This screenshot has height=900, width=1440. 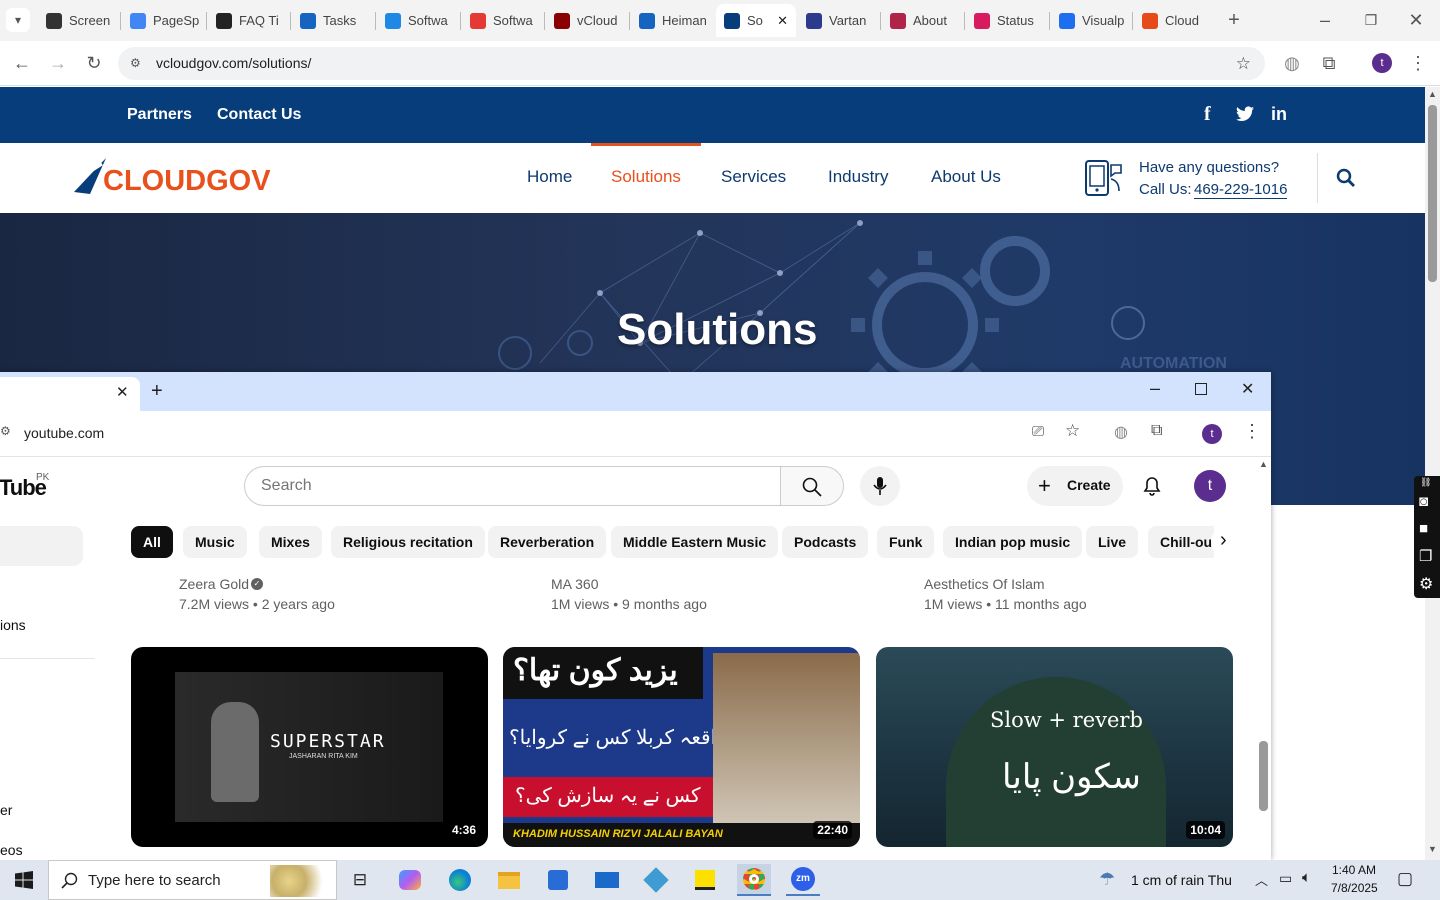 I want to click on minimize-icon: –, so click(x=1325, y=20).